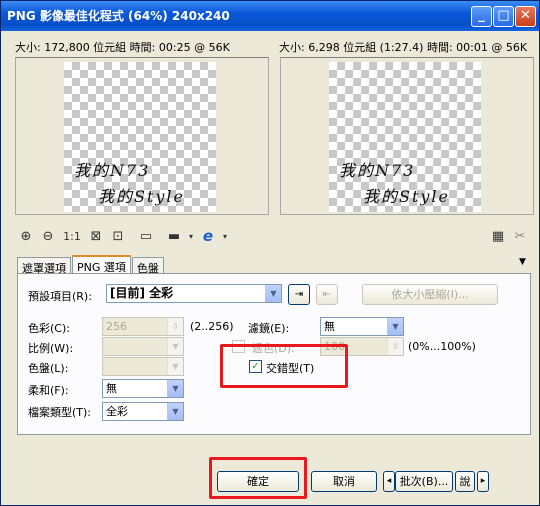 The width and height of the screenshot is (540, 506). Describe the element at coordinates (146, 236) in the screenshot. I see `single-view-icon: ▭` at that location.